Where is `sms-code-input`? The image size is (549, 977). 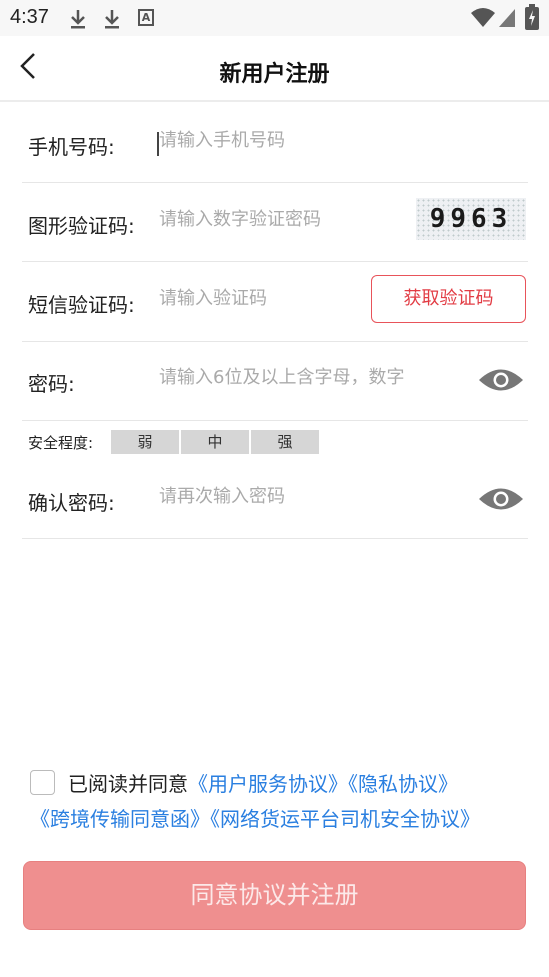
sms-code-input is located at coordinates (259, 298).